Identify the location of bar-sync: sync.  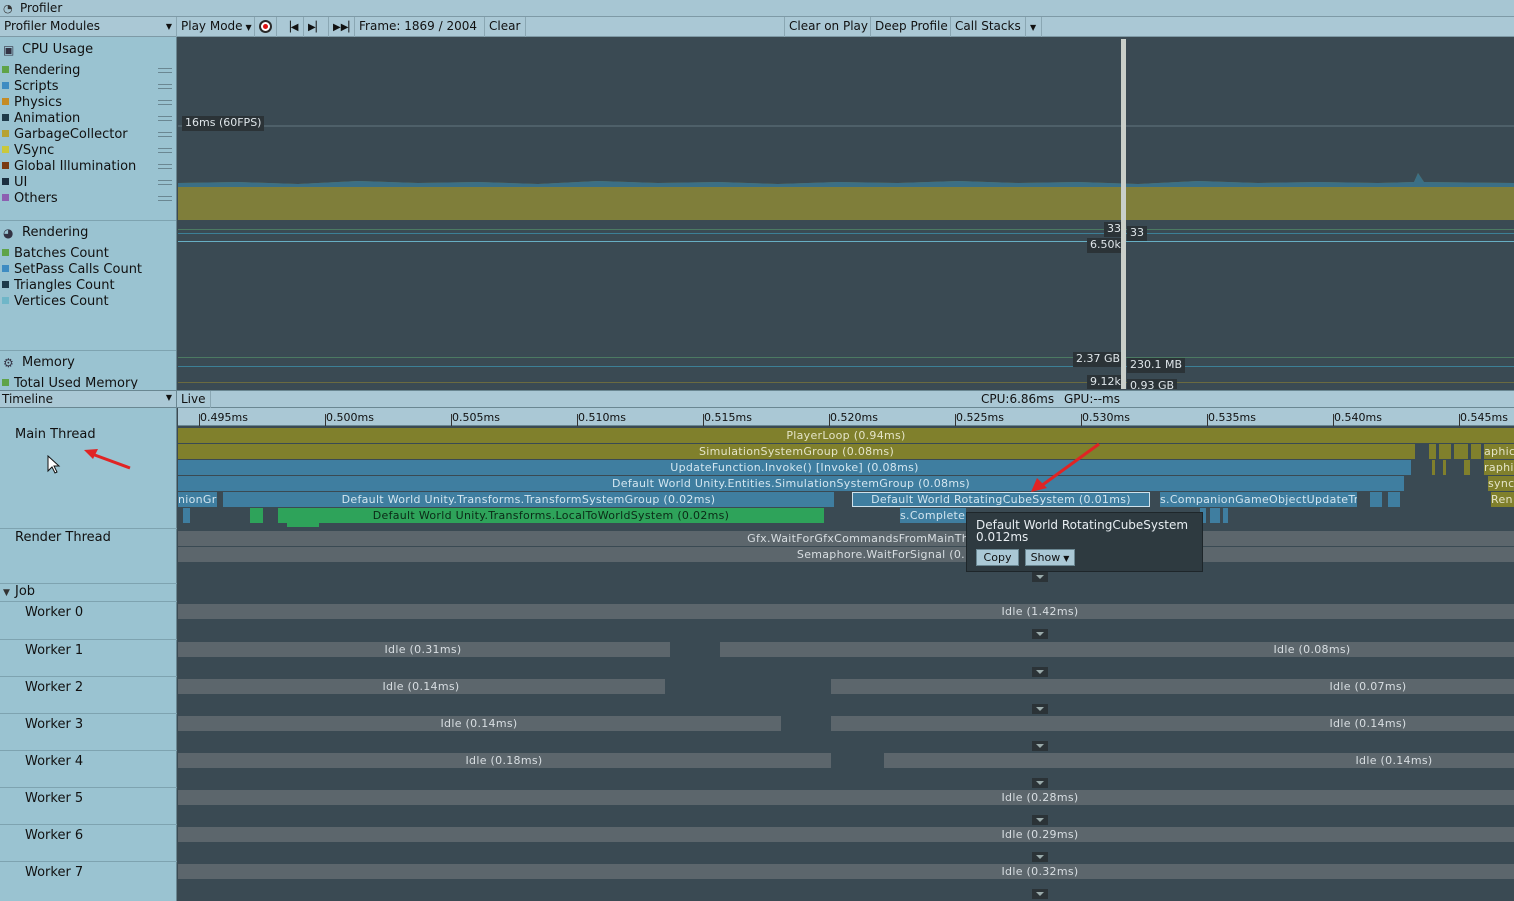
(1501, 483).